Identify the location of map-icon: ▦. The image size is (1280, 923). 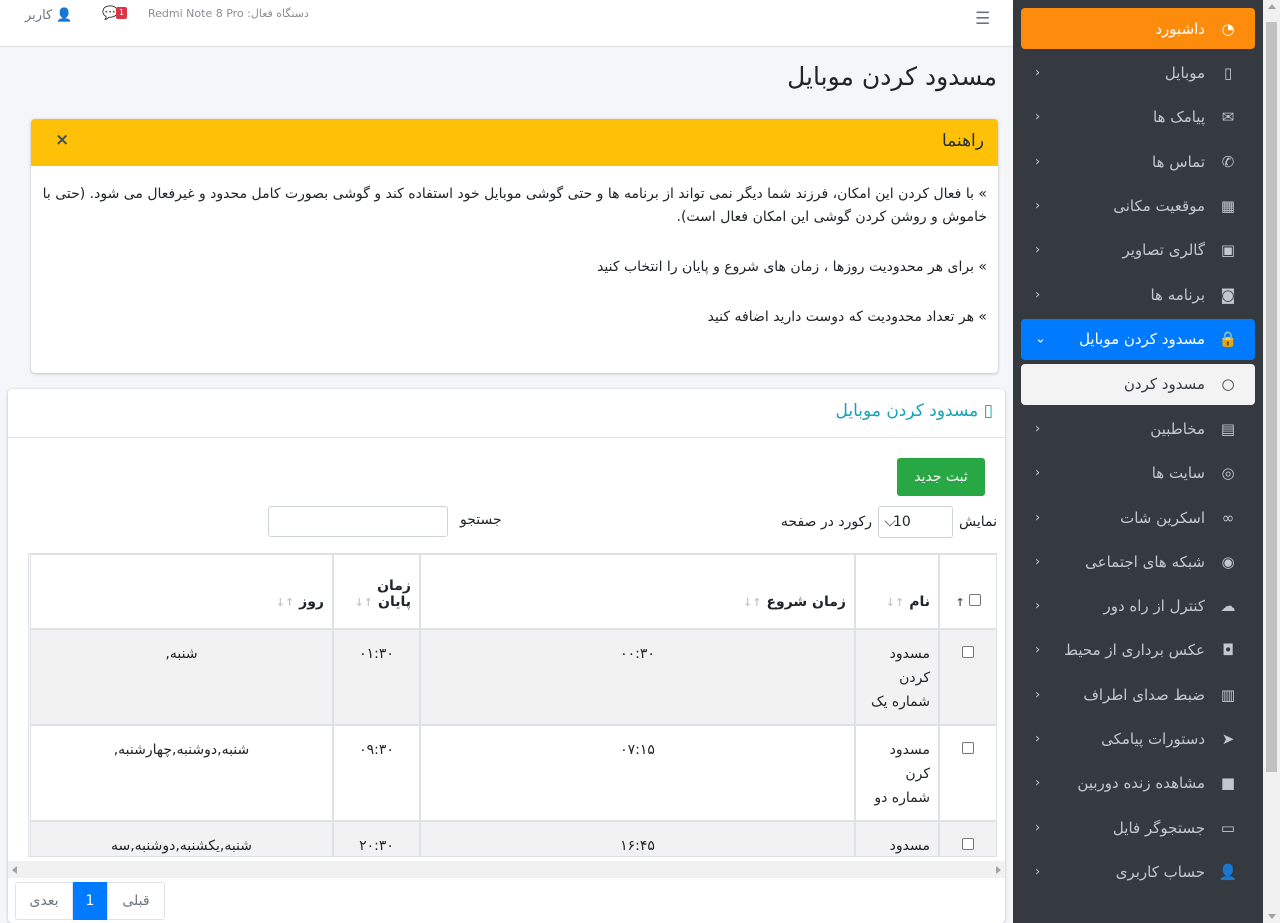
(1228, 206).